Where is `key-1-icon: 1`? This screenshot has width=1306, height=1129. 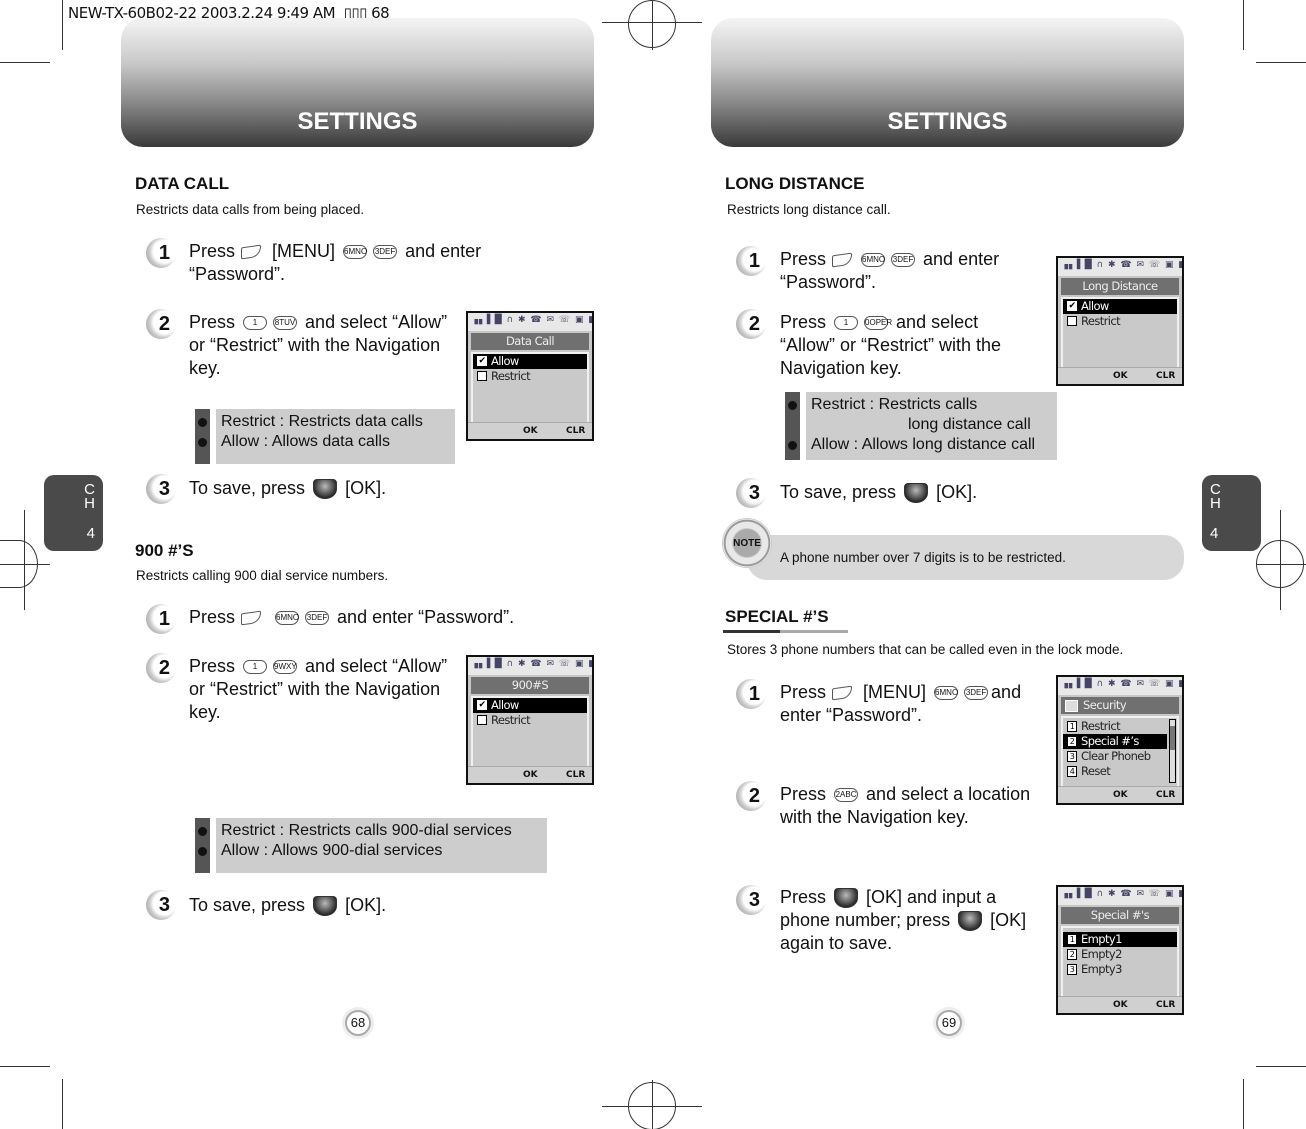 key-1-icon: 1 is located at coordinates (846, 323).